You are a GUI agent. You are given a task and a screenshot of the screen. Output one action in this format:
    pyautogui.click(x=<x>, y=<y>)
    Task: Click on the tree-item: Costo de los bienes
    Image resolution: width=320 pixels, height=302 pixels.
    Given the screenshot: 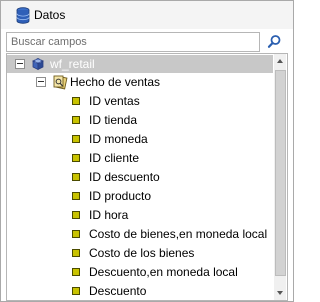 What is the action you would take?
    pyautogui.click(x=140, y=253)
    